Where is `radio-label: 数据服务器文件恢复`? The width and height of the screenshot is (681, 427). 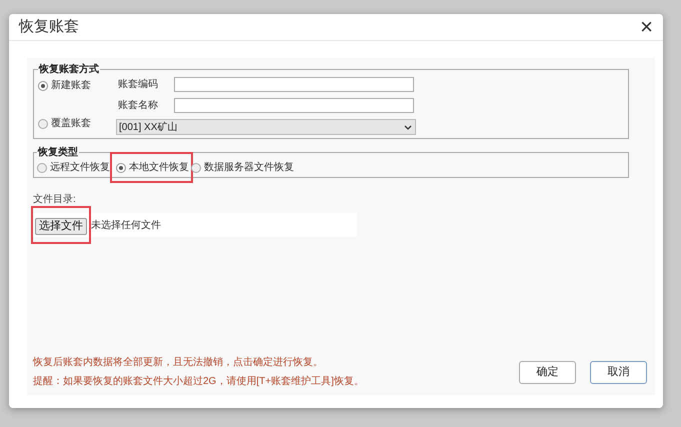 radio-label: 数据服务器文件恢复 is located at coordinates (249, 167).